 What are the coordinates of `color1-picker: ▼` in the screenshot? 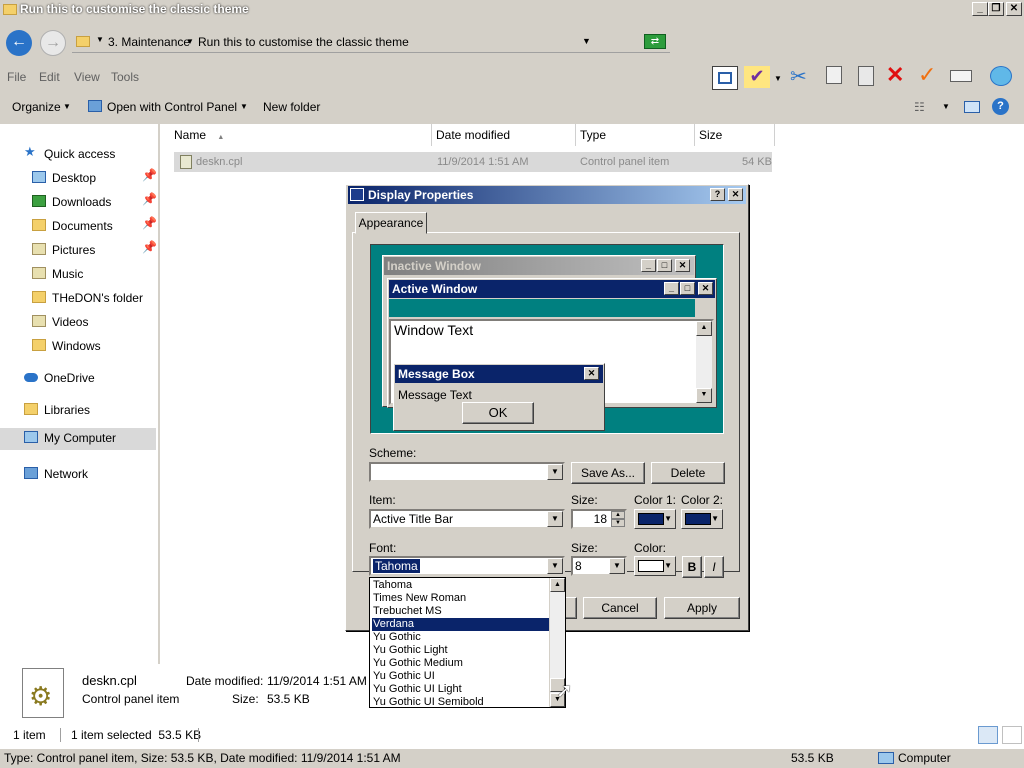 It's located at (655, 519).